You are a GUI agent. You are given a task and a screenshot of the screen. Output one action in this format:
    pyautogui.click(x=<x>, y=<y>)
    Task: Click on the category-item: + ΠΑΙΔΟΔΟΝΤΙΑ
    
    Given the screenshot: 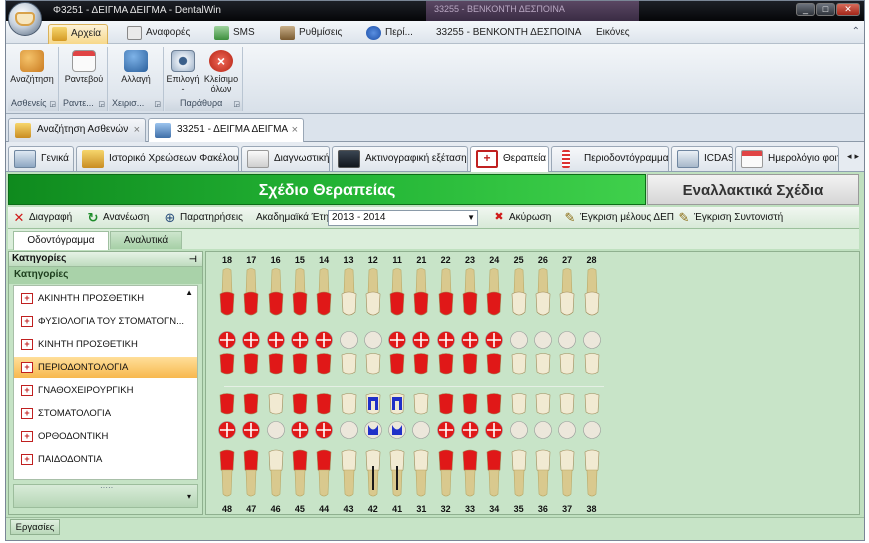 What is the action you would take?
    pyautogui.click(x=105, y=459)
    